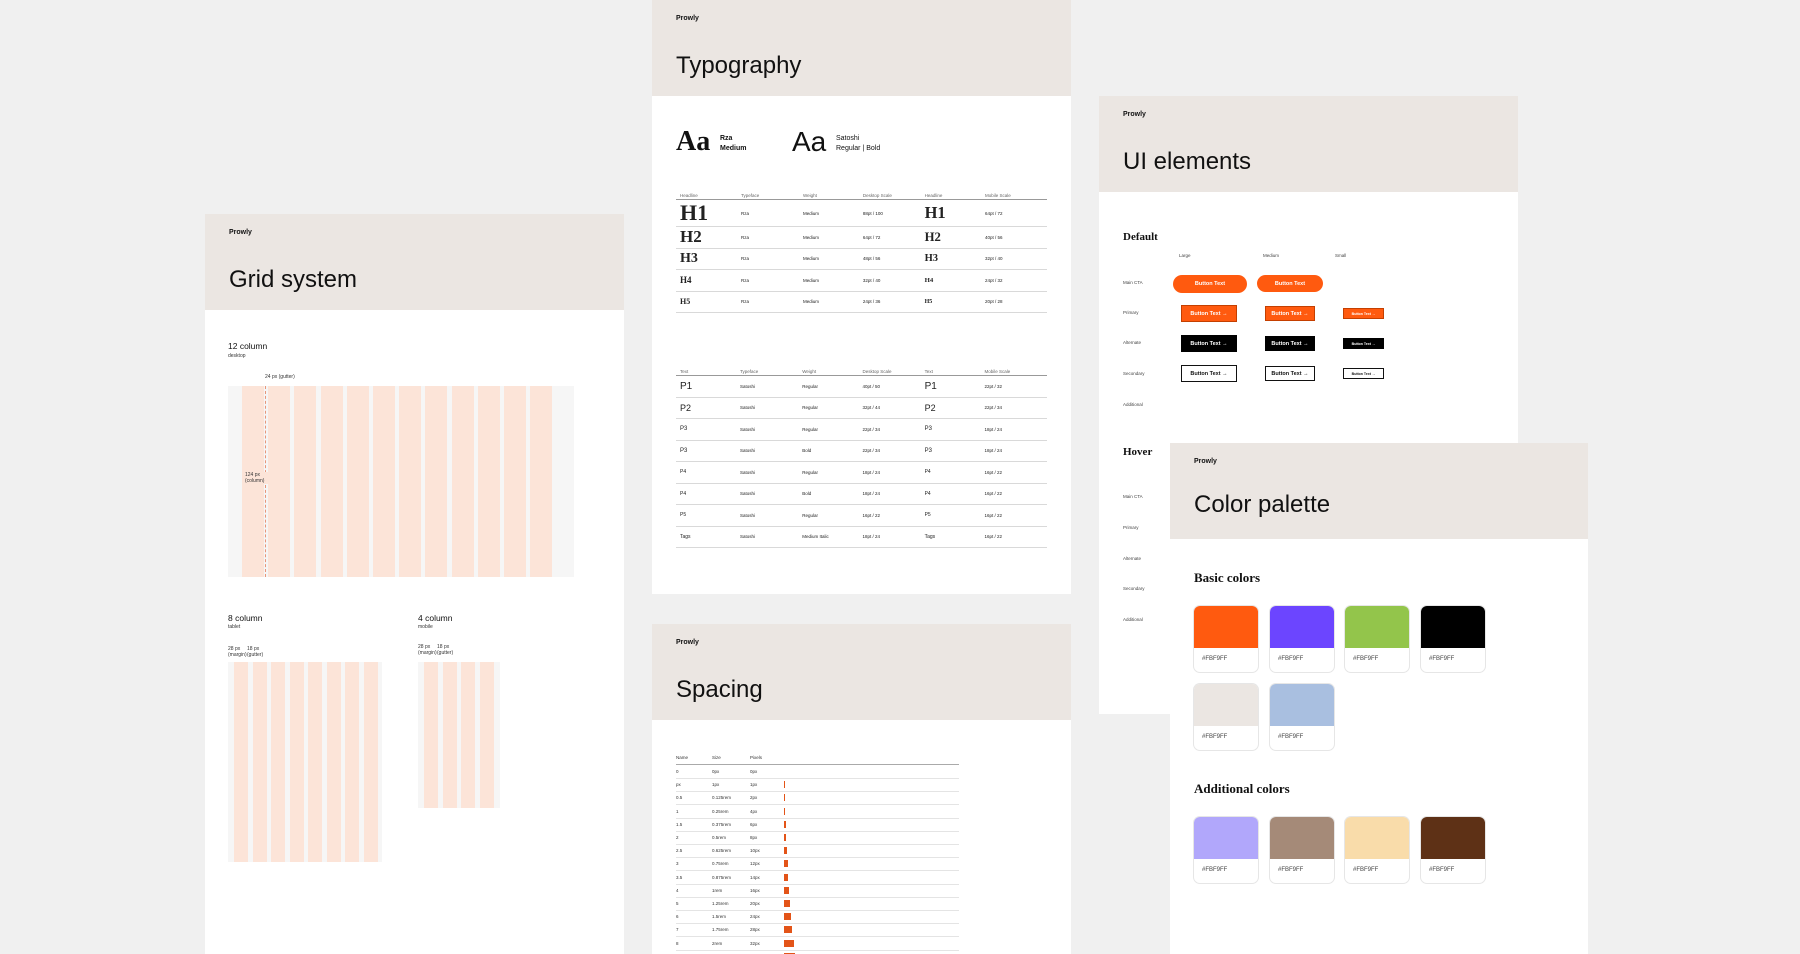 This screenshot has height=954, width=1800. I want to click on spacing-pixels: 6px, so click(754, 824).